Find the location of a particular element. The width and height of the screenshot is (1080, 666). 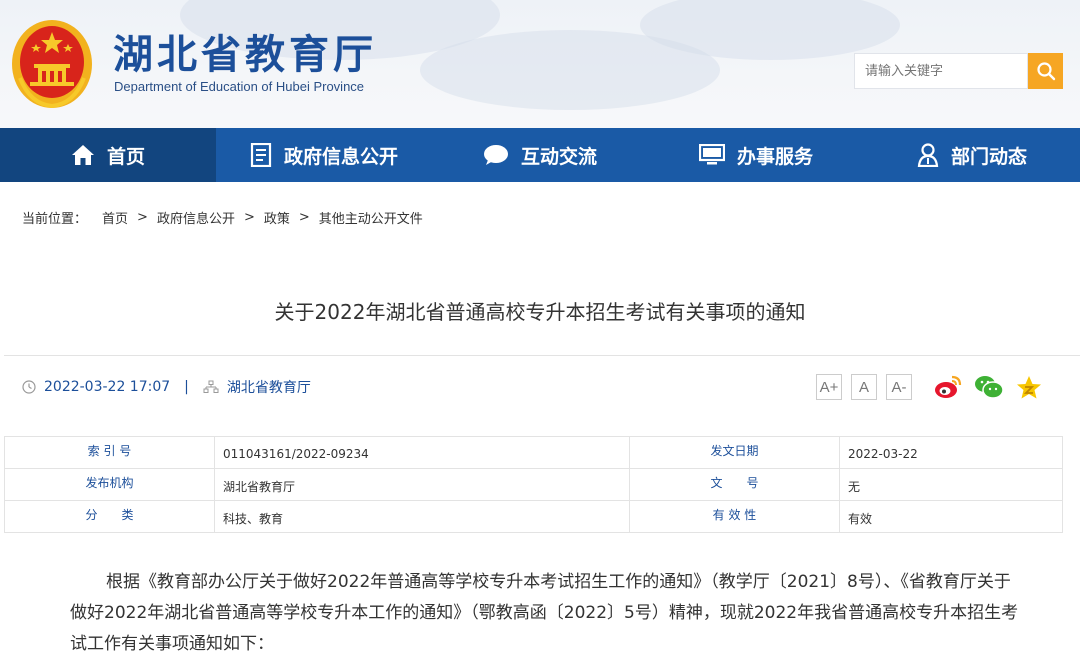

title-divider is located at coordinates (542, 355).